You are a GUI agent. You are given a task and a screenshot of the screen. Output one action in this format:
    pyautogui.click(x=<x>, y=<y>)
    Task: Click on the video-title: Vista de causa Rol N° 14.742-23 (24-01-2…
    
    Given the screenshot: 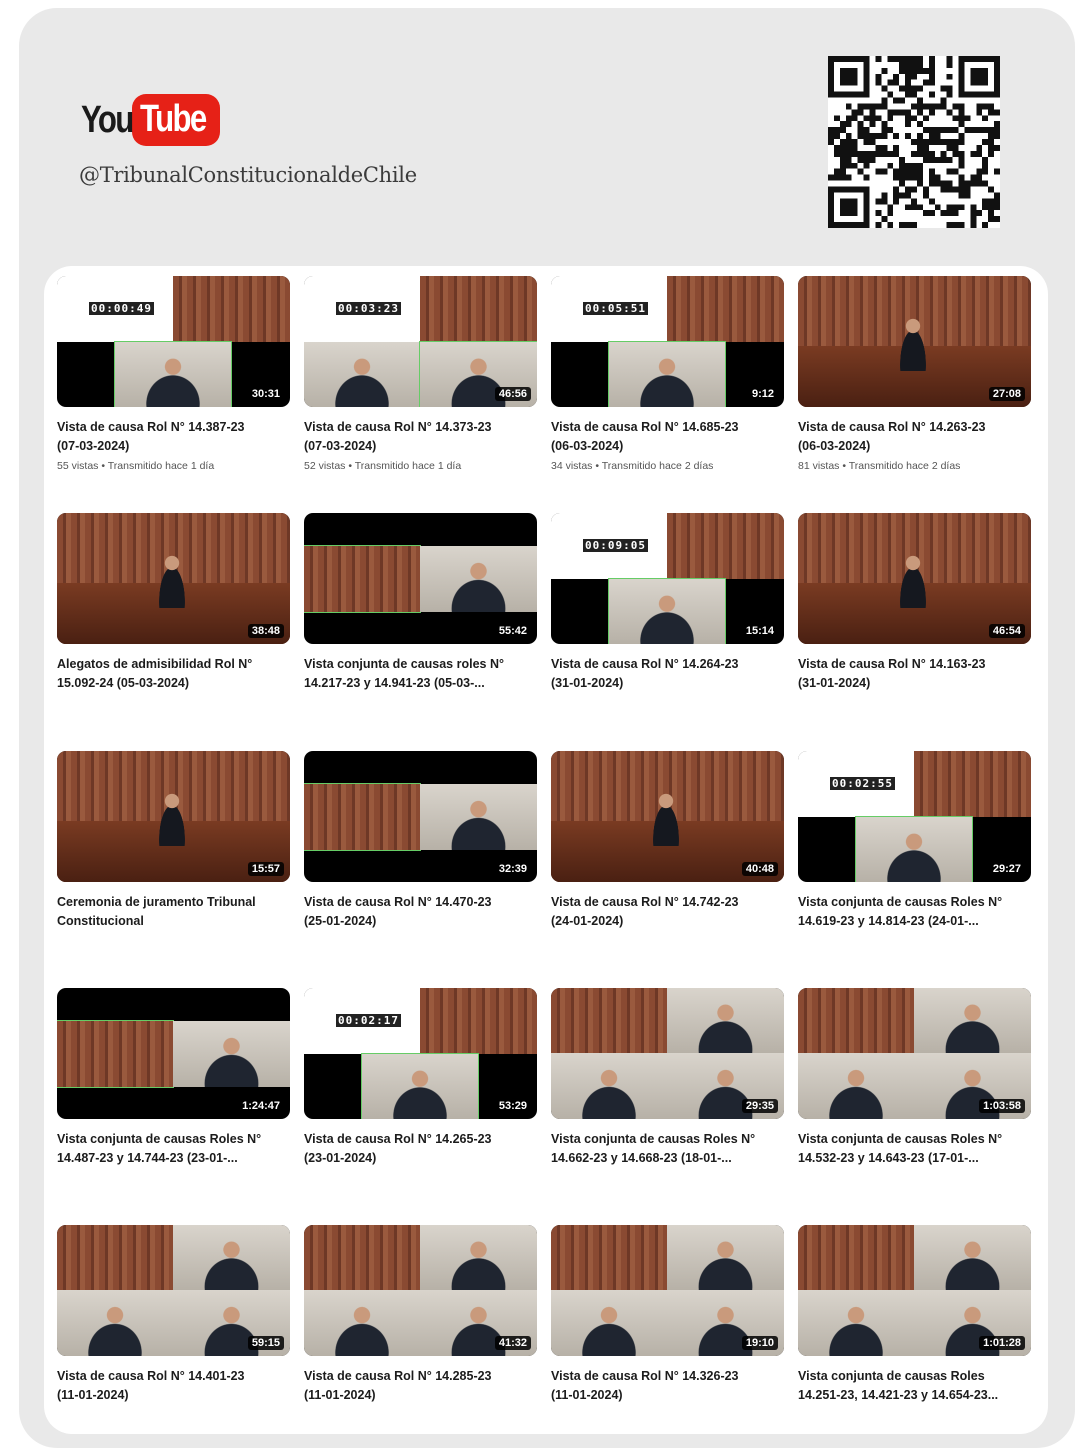 What is the action you would take?
    pyautogui.click(x=667, y=912)
    